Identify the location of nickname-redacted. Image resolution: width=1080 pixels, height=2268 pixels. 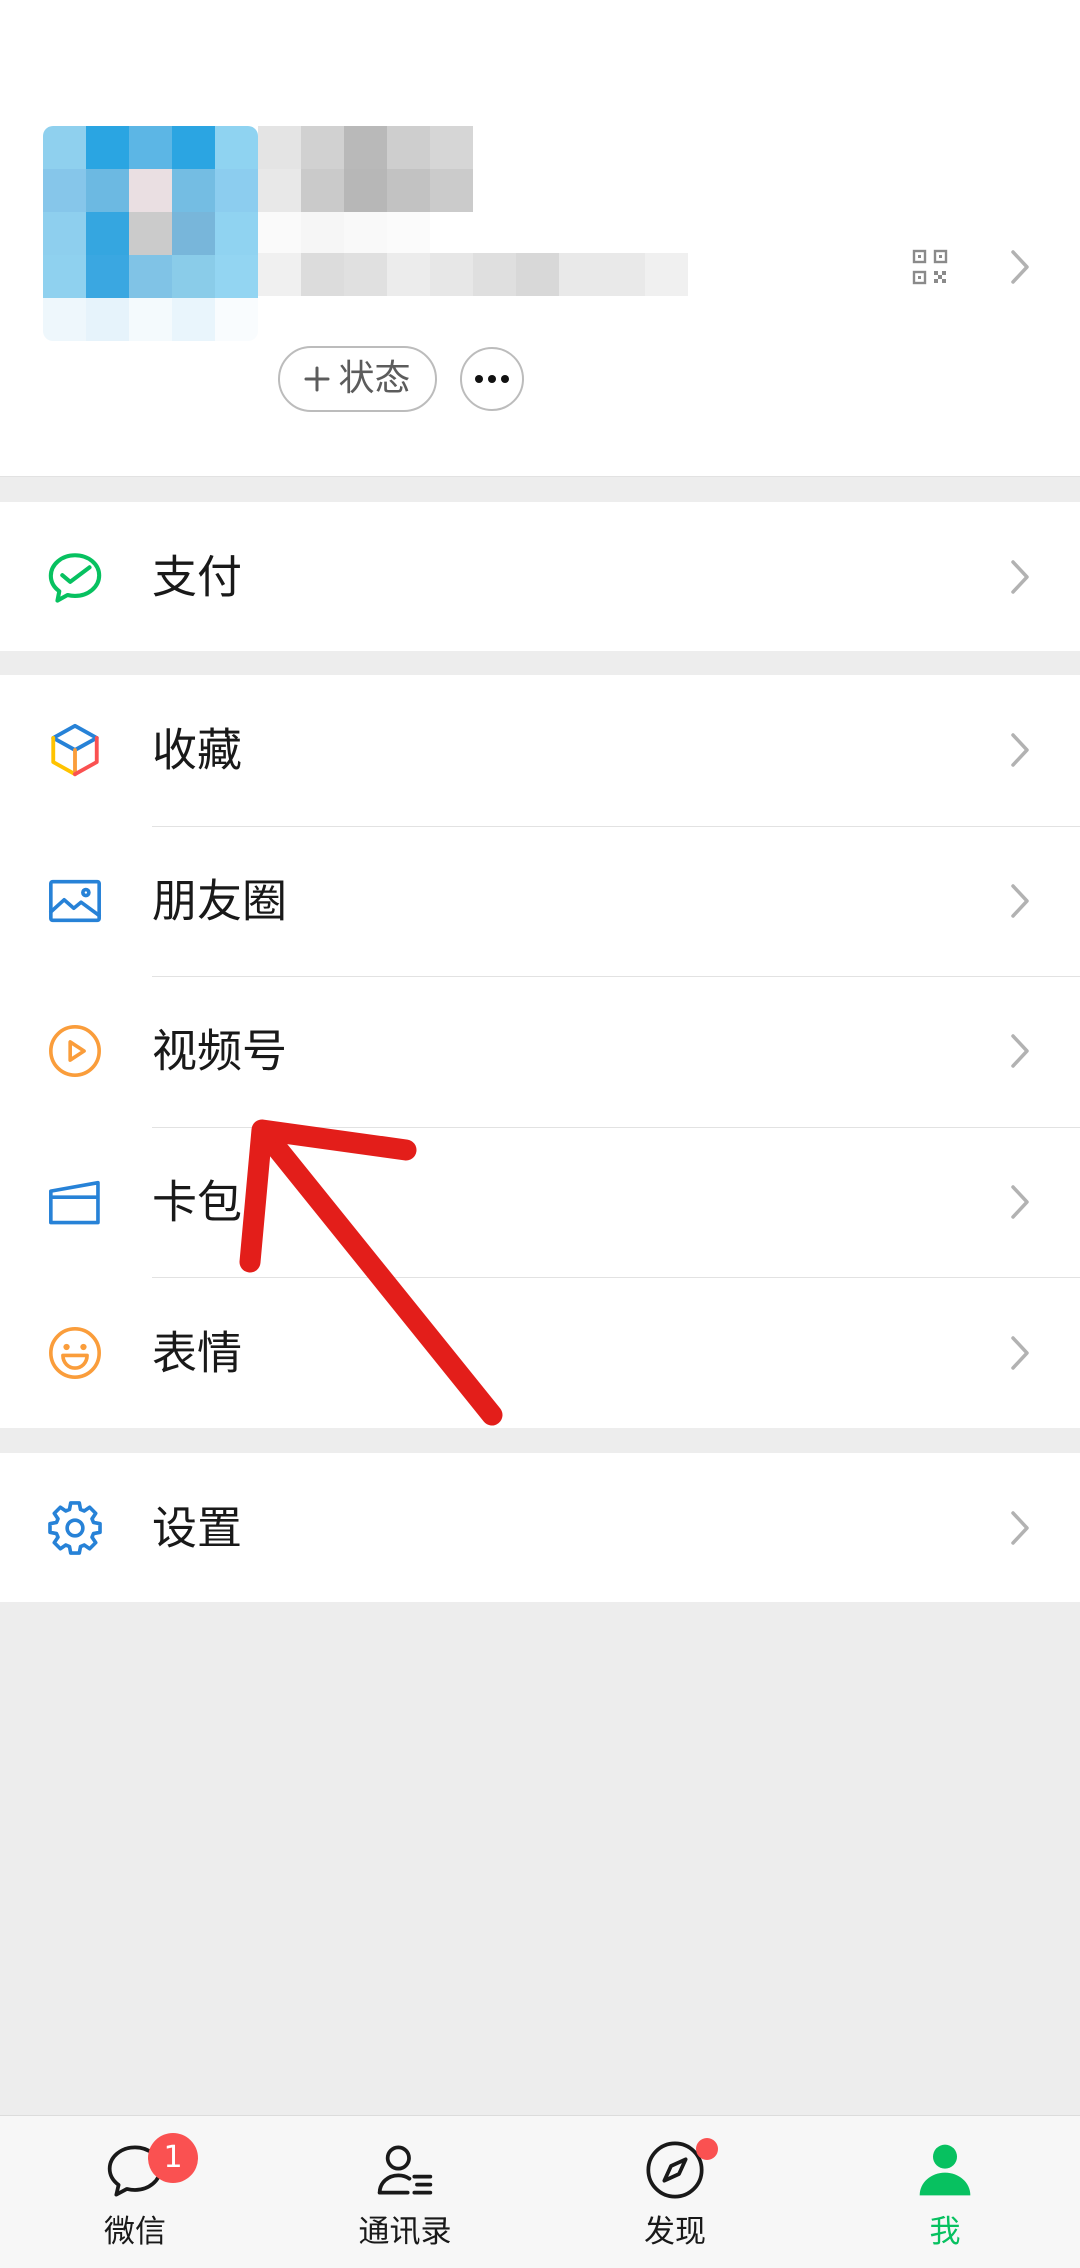
(365, 169).